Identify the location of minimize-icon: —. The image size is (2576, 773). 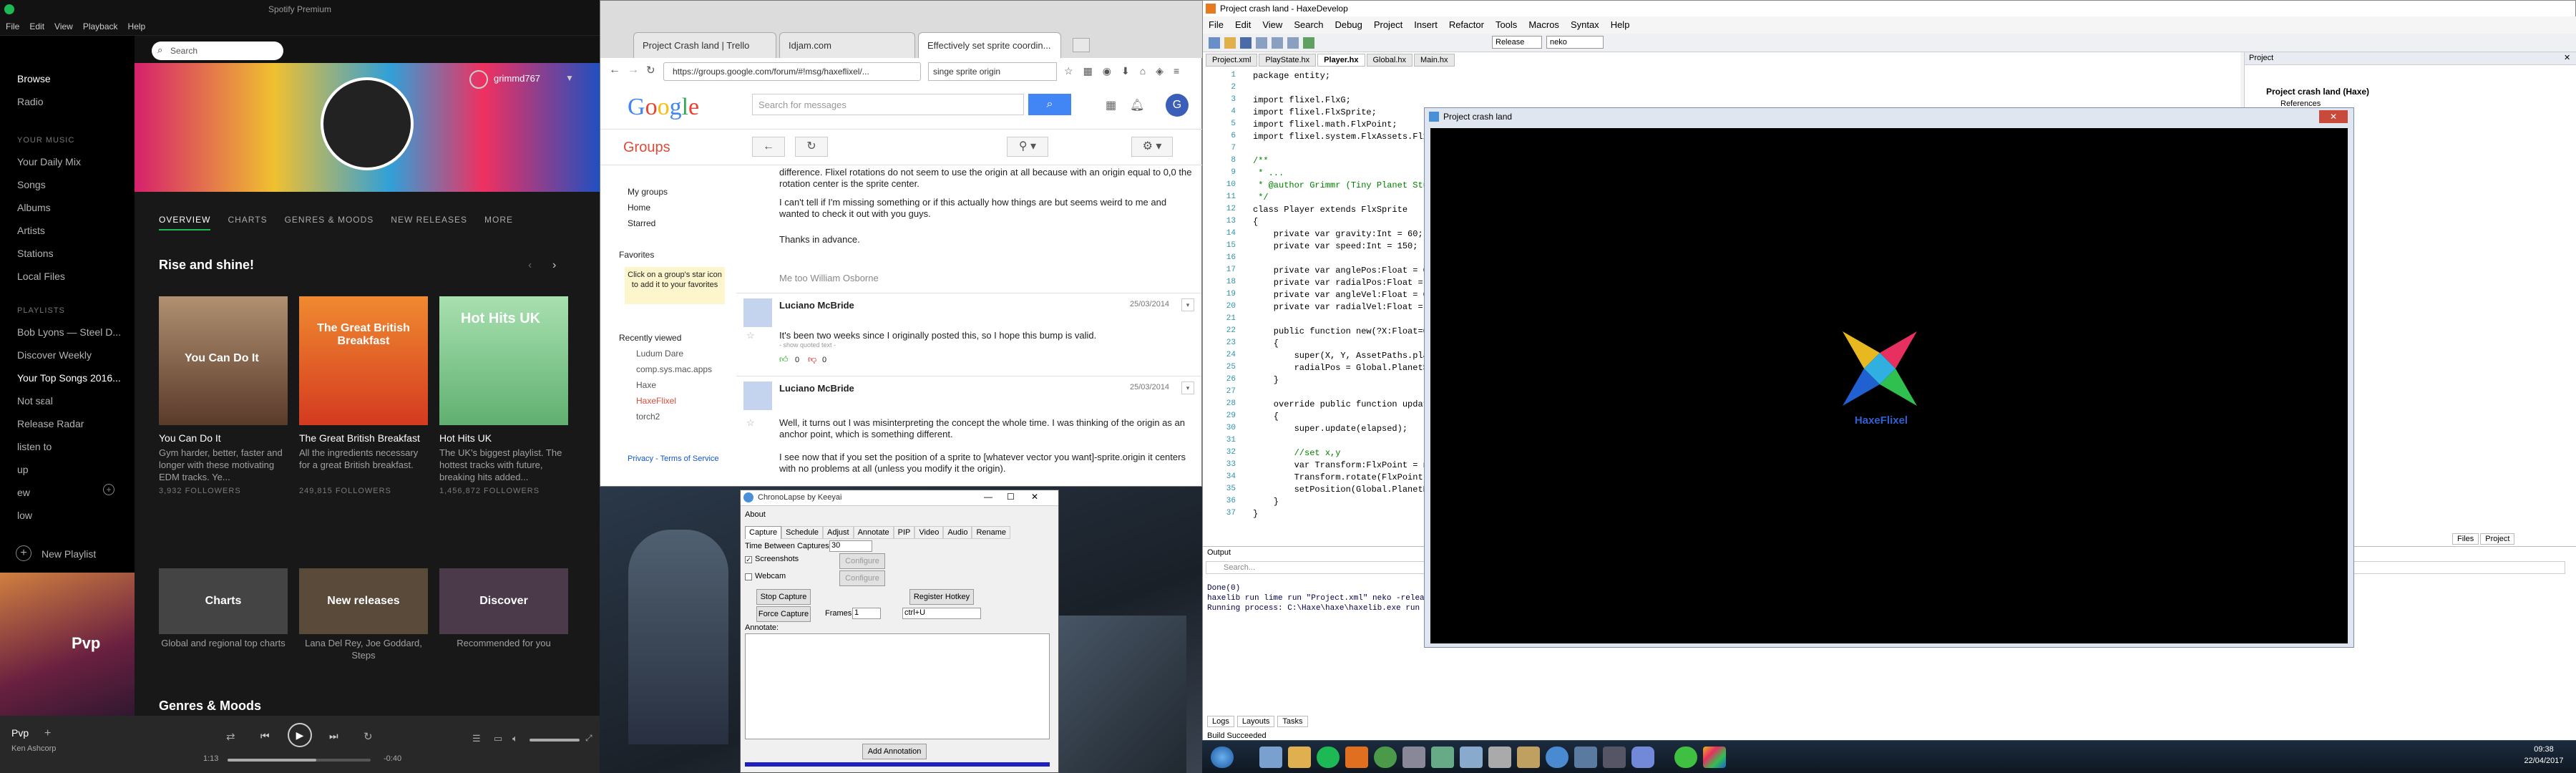
(988, 497).